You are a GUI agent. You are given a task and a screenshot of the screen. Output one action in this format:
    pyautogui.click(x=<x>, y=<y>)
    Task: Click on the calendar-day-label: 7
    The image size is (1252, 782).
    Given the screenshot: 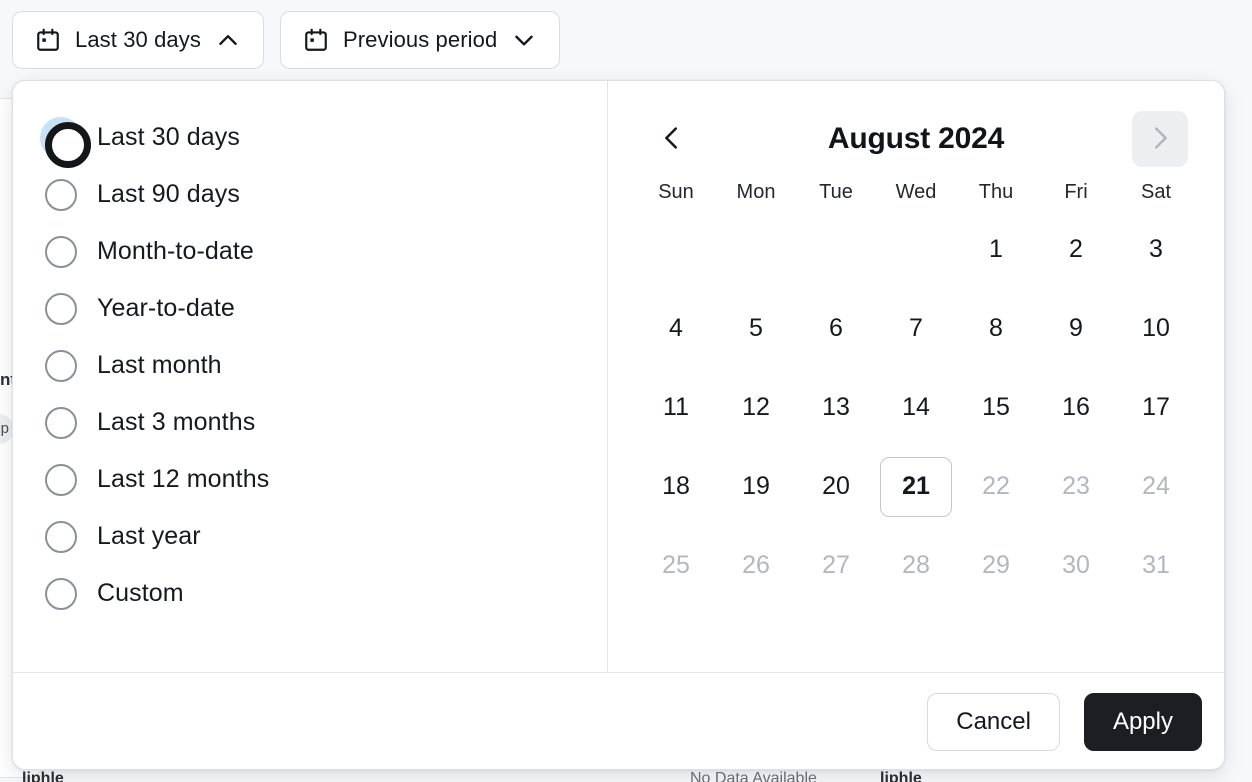 What is the action you would take?
    pyautogui.click(x=916, y=328)
    